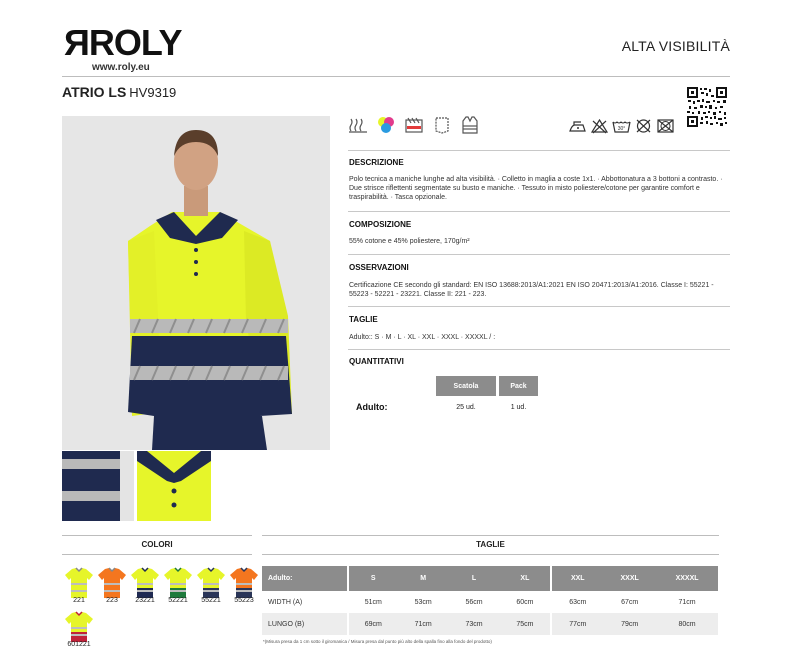 Image resolution: width=790 pixels, height=649 pixels. I want to click on size-cell: 60cm, so click(525, 602).